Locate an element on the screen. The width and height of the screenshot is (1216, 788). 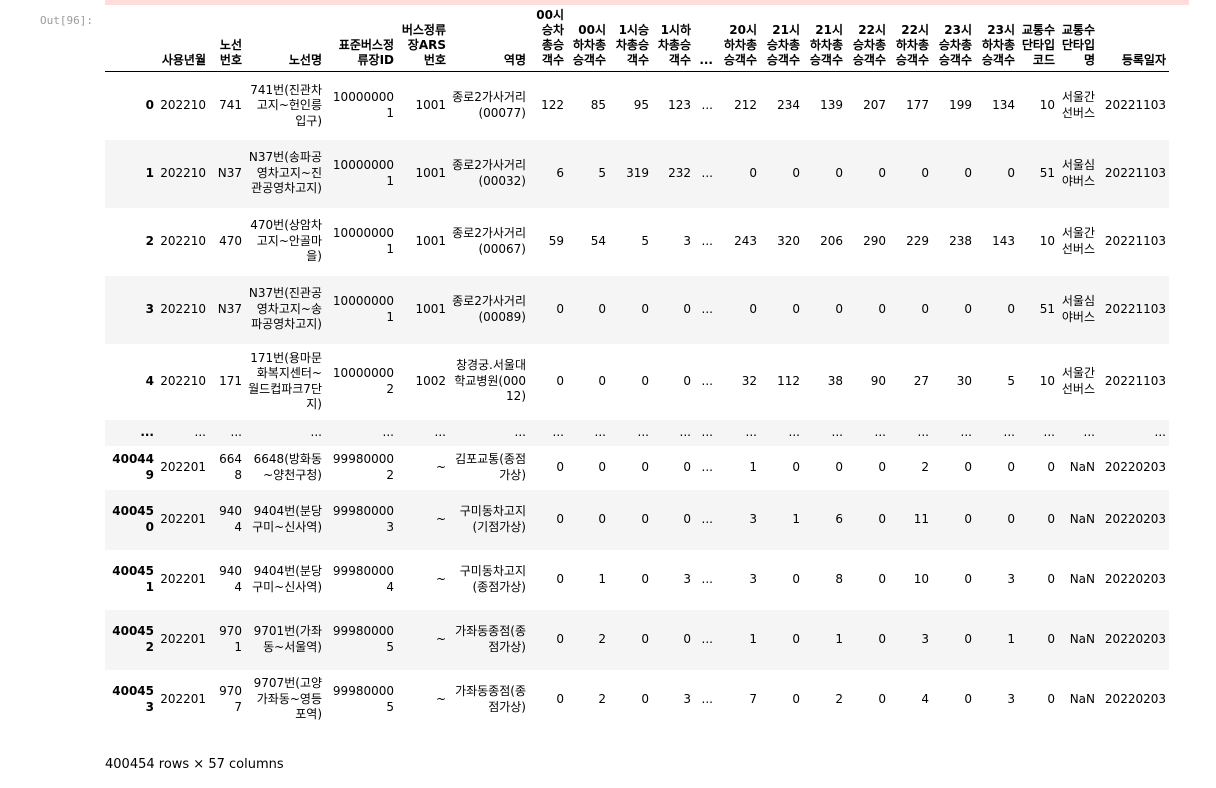
table-cell: 32 is located at coordinates (749, 380).